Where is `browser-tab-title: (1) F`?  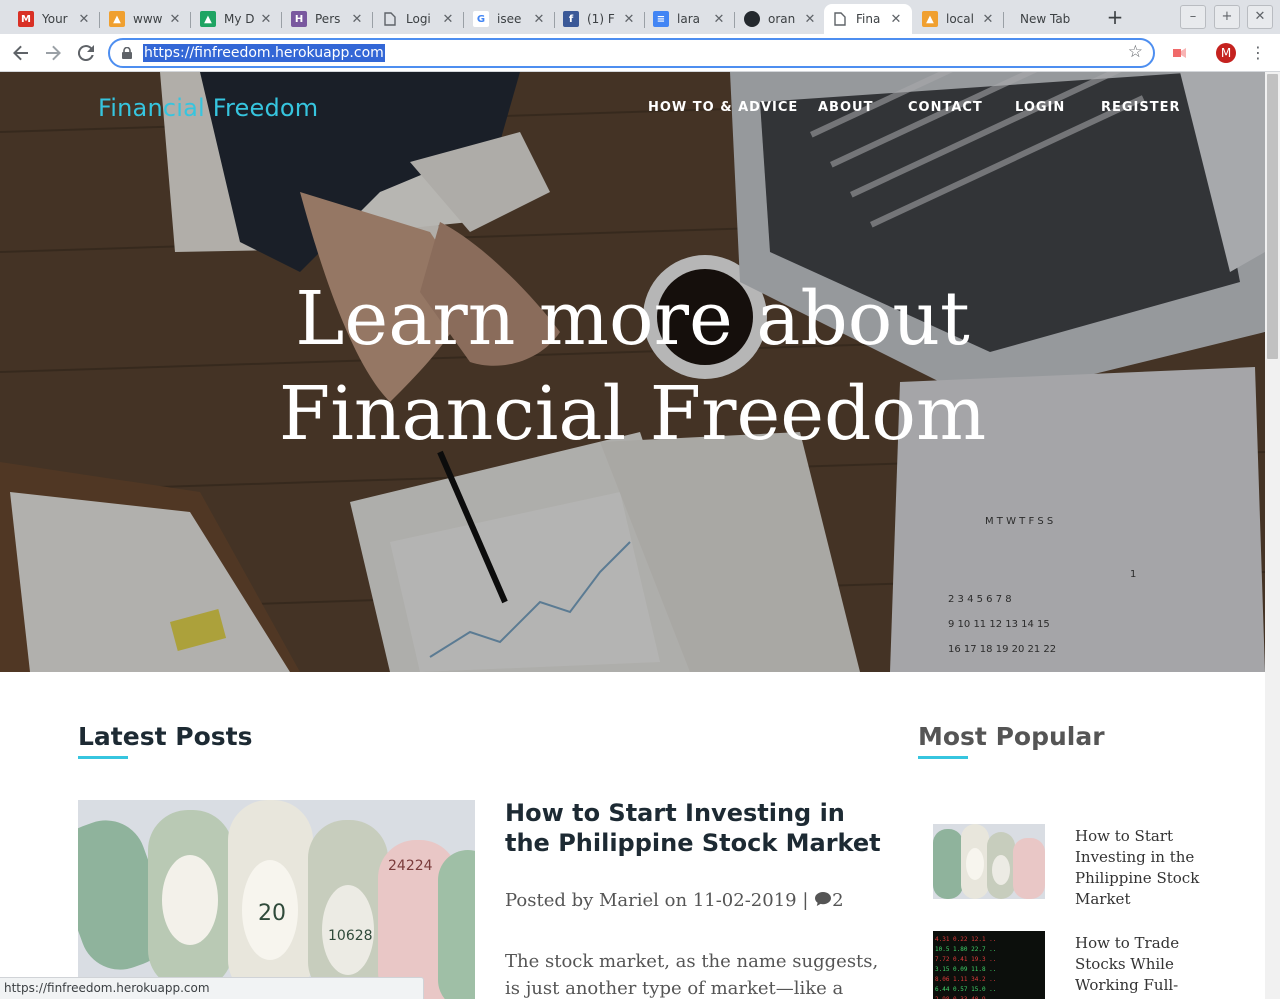
browser-tab-title: (1) F is located at coordinates (601, 19).